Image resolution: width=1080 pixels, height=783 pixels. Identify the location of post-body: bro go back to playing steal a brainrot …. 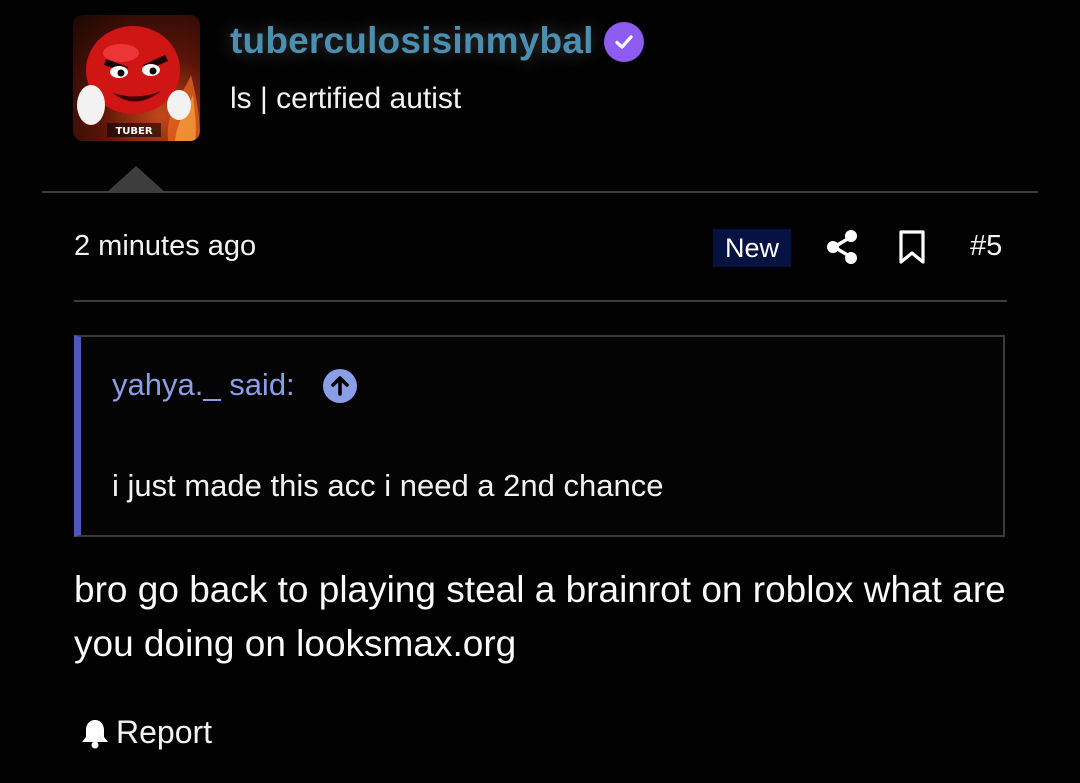
(540, 616).